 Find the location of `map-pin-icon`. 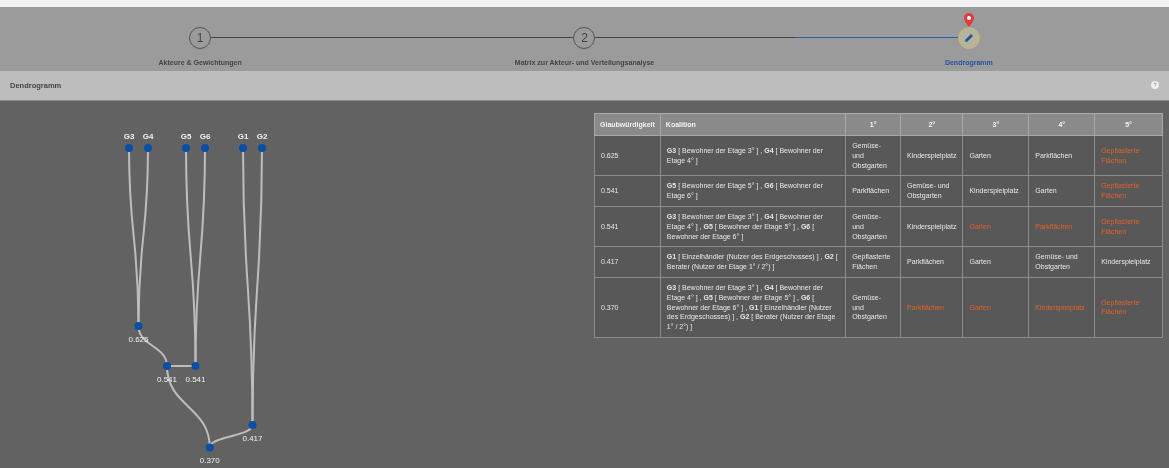

map-pin-icon is located at coordinates (968, 20).